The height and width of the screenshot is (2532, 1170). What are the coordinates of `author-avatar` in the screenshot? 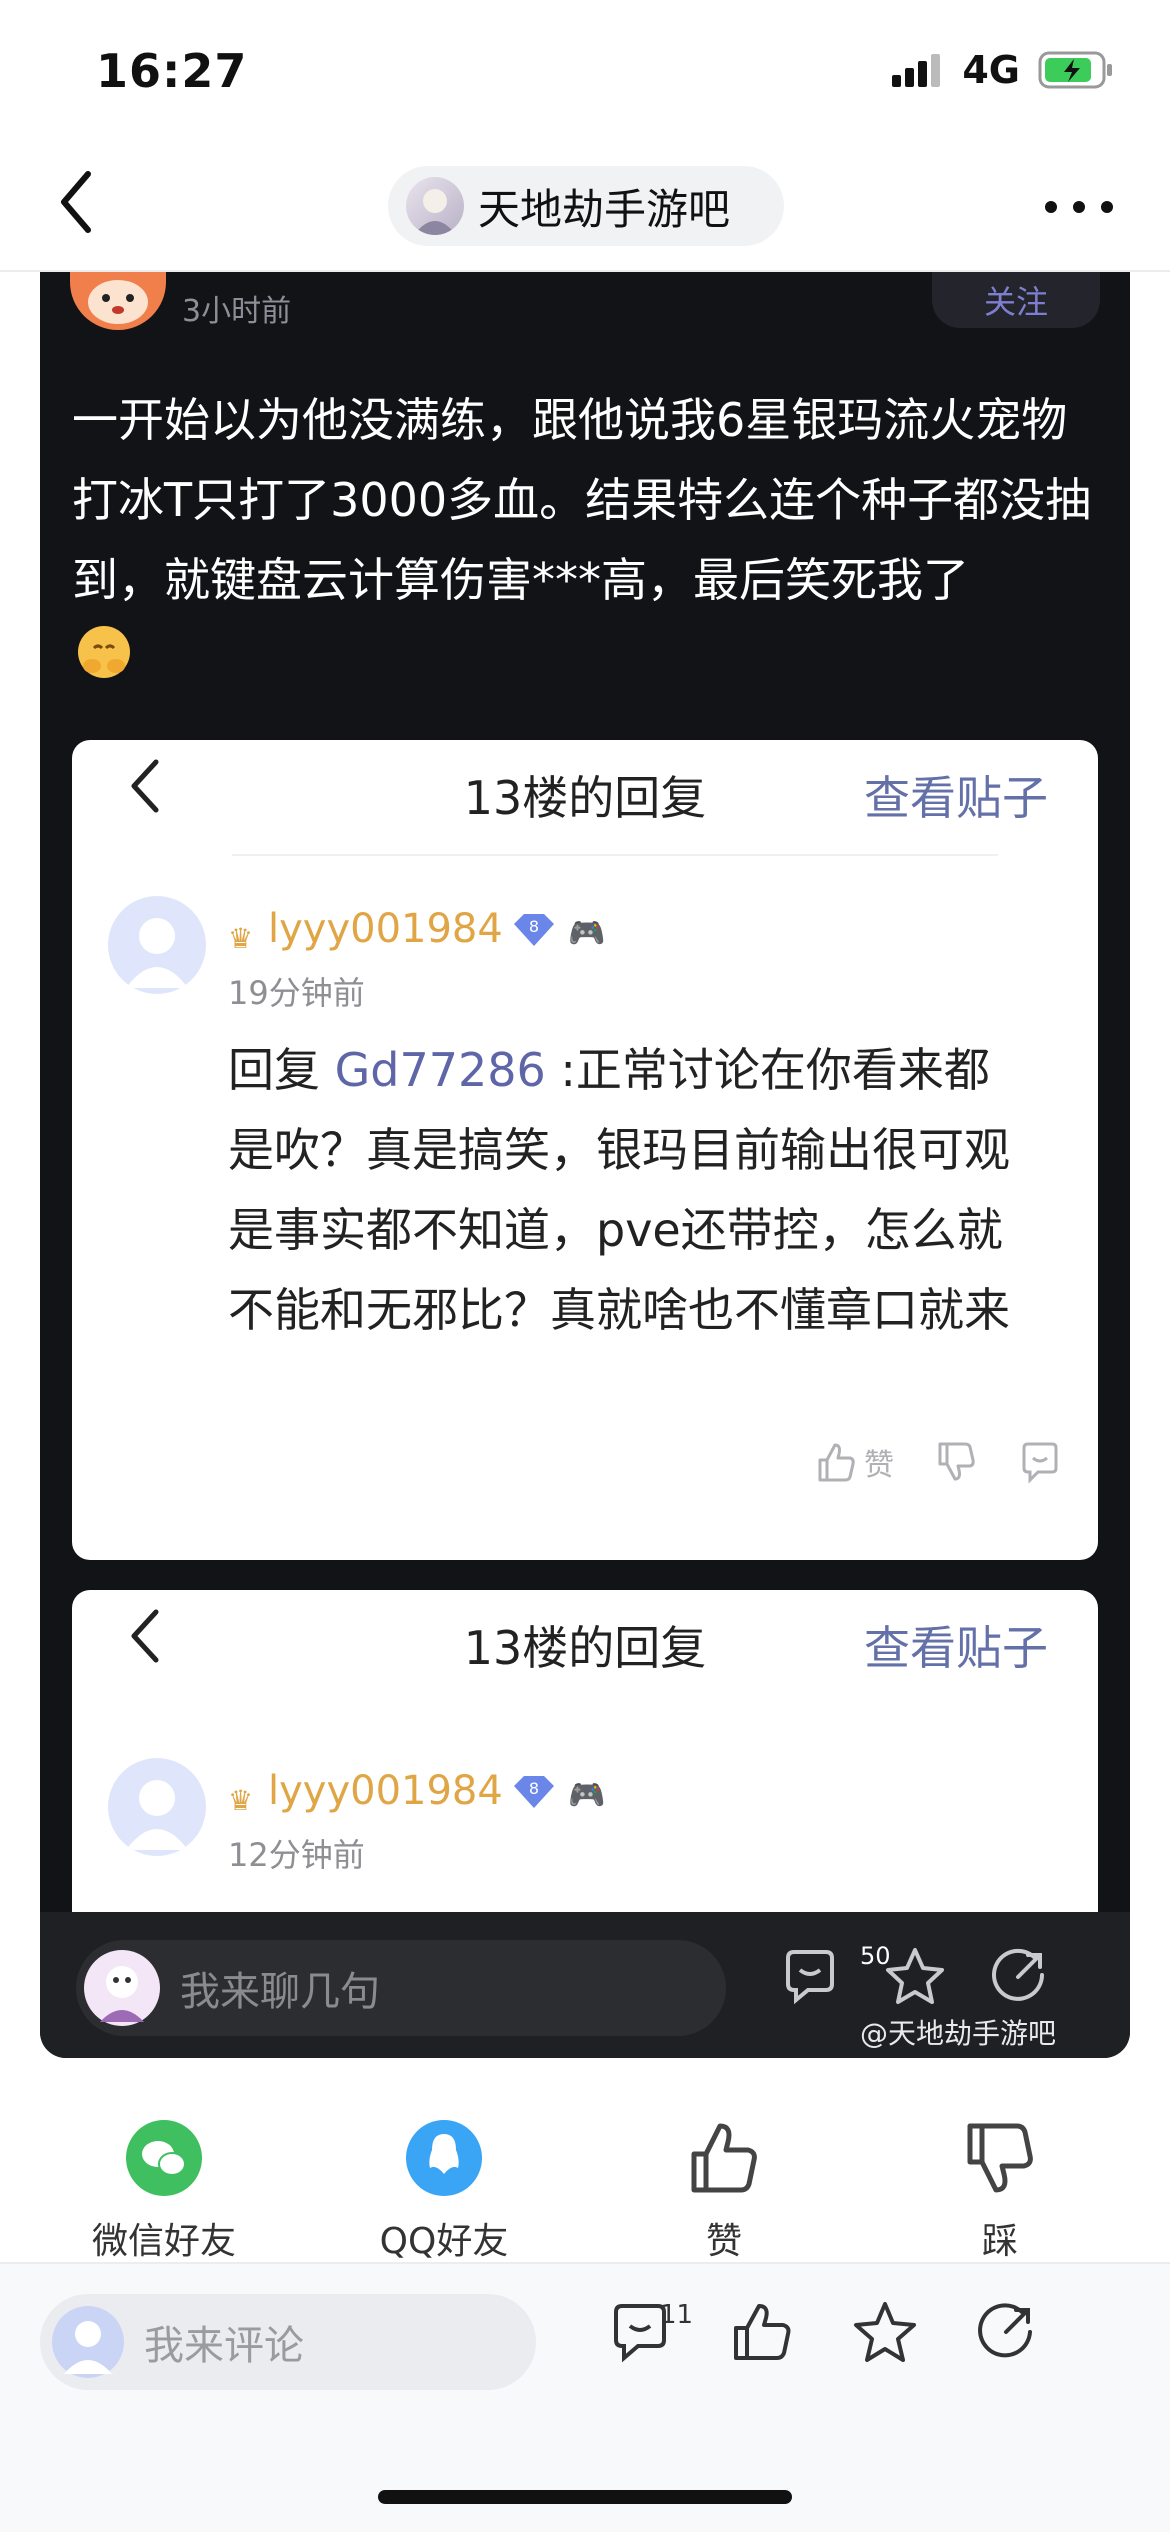 It's located at (118, 301).